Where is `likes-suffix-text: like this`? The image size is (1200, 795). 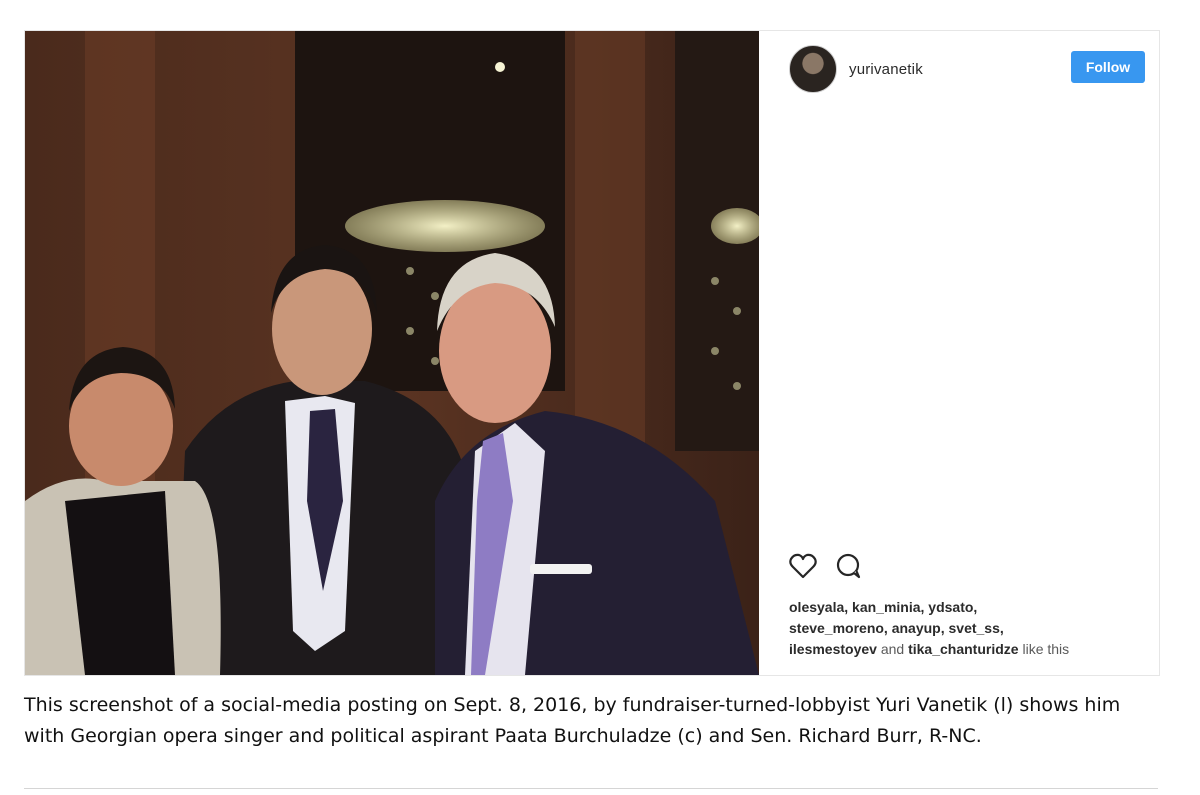 likes-suffix-text: like this is located at coordinates (1046, 649).